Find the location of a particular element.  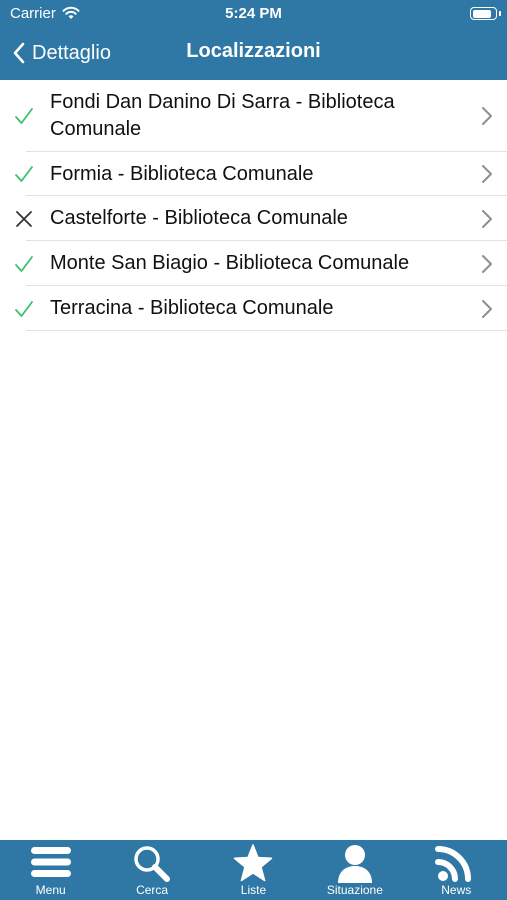

tab-news: News is located at coordinates (456, 870).